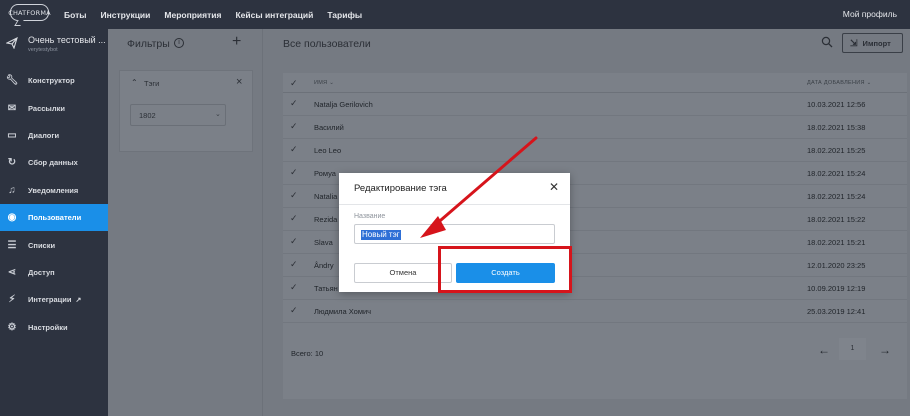 The image size is (910, 416). Describe the element at coordinates (307, 353) in the screenshot. I see `total-count: Всего: 10` at that location.